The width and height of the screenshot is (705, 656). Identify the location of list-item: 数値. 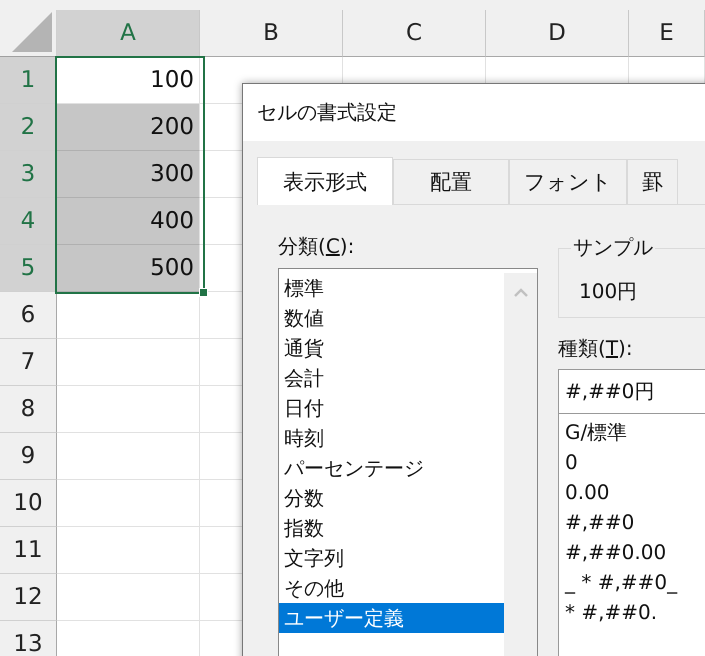
(391, 318).